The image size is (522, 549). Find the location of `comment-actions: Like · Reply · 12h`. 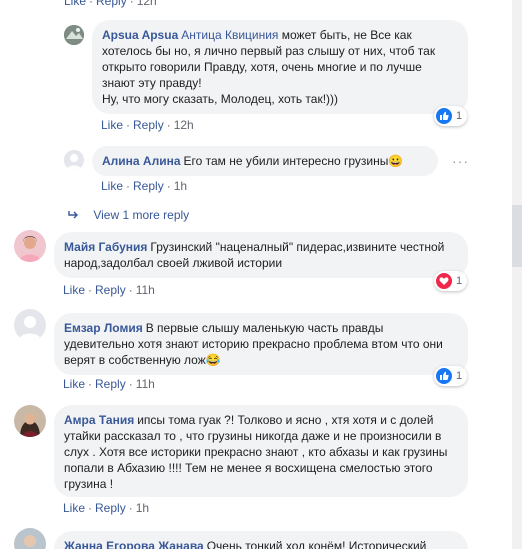

comment-actions: Like · Reply · 12h is located at coordinates (147, 125).